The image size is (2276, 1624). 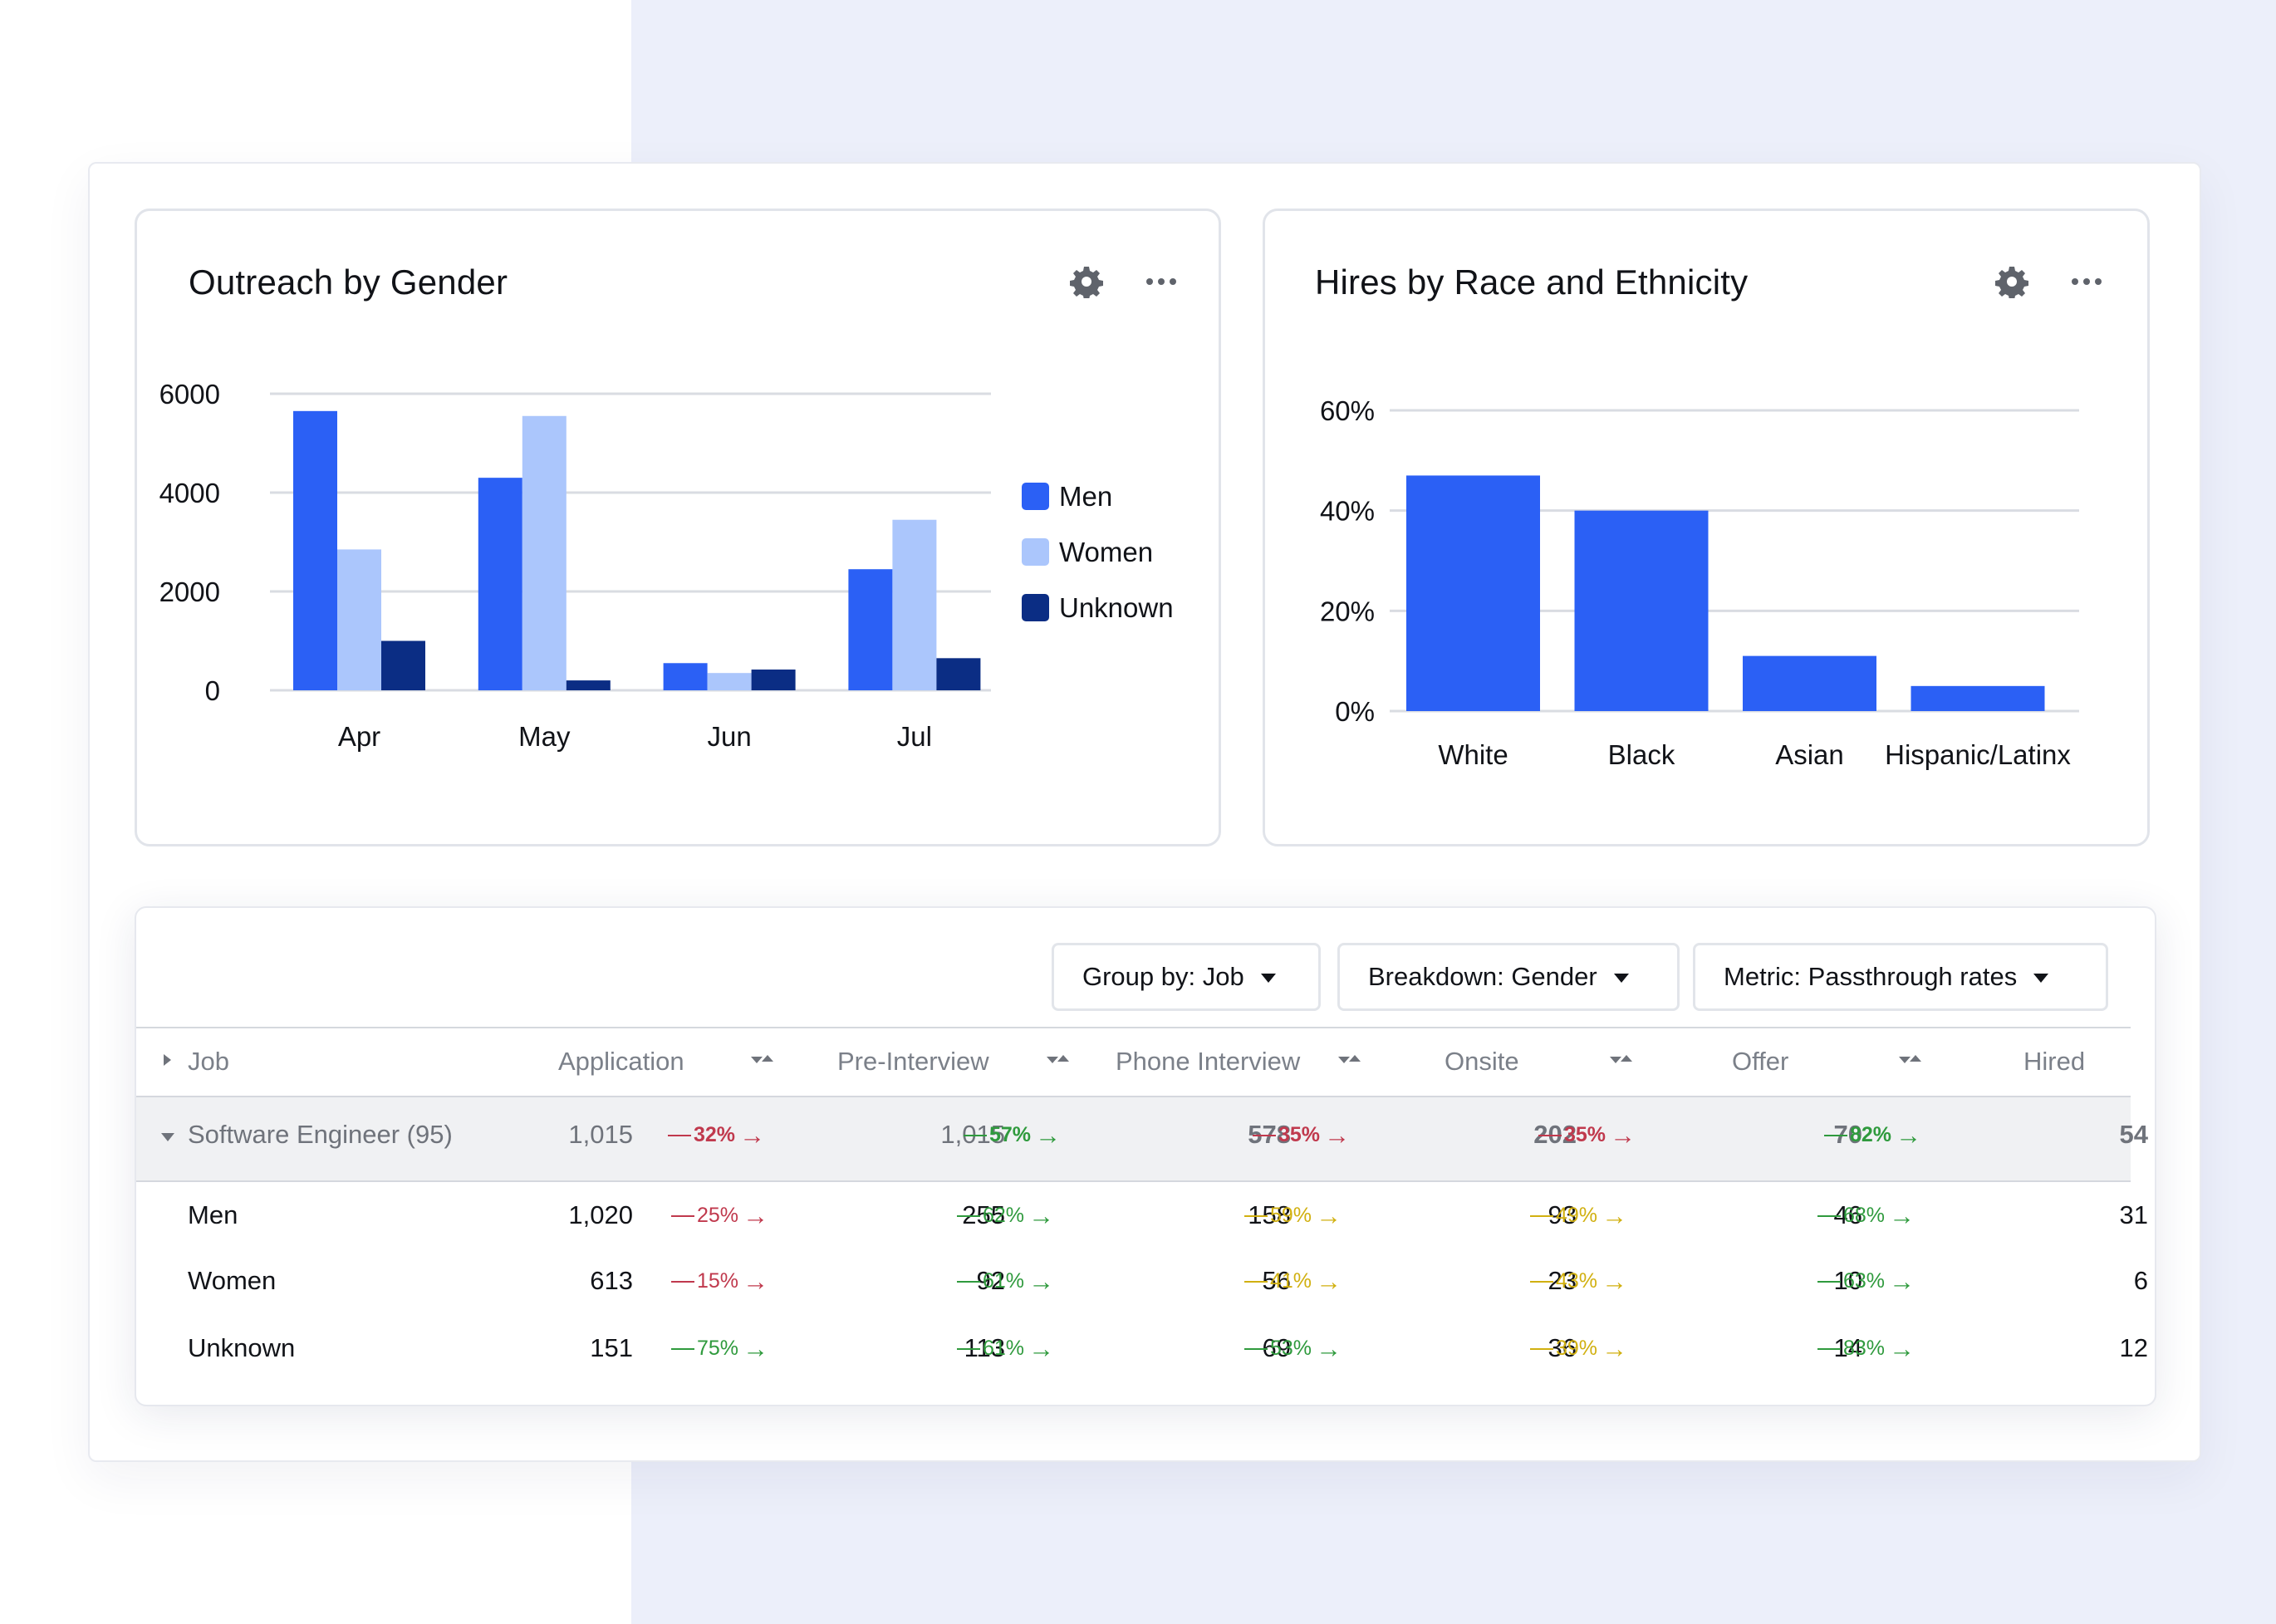 What do you see at coordinates (588, 685) in the screenshot?
I see `bar-unknown-may` at bounding box center [588, 685].